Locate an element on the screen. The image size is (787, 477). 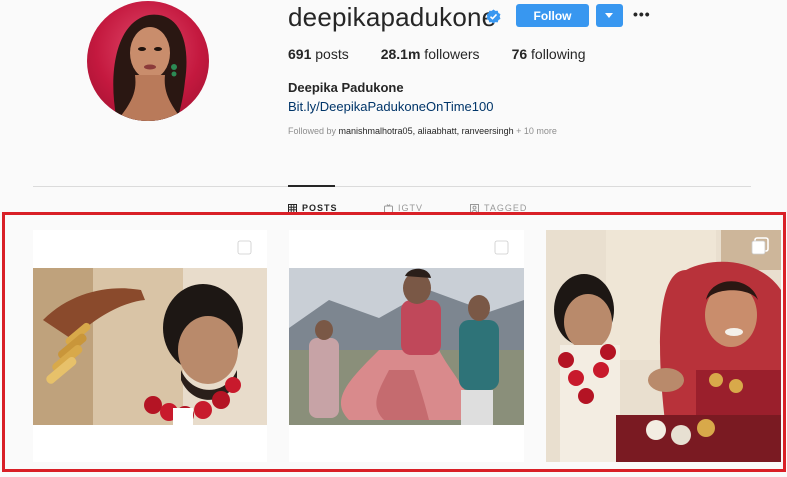
tabs-divider is located at coordinates (392, 186).